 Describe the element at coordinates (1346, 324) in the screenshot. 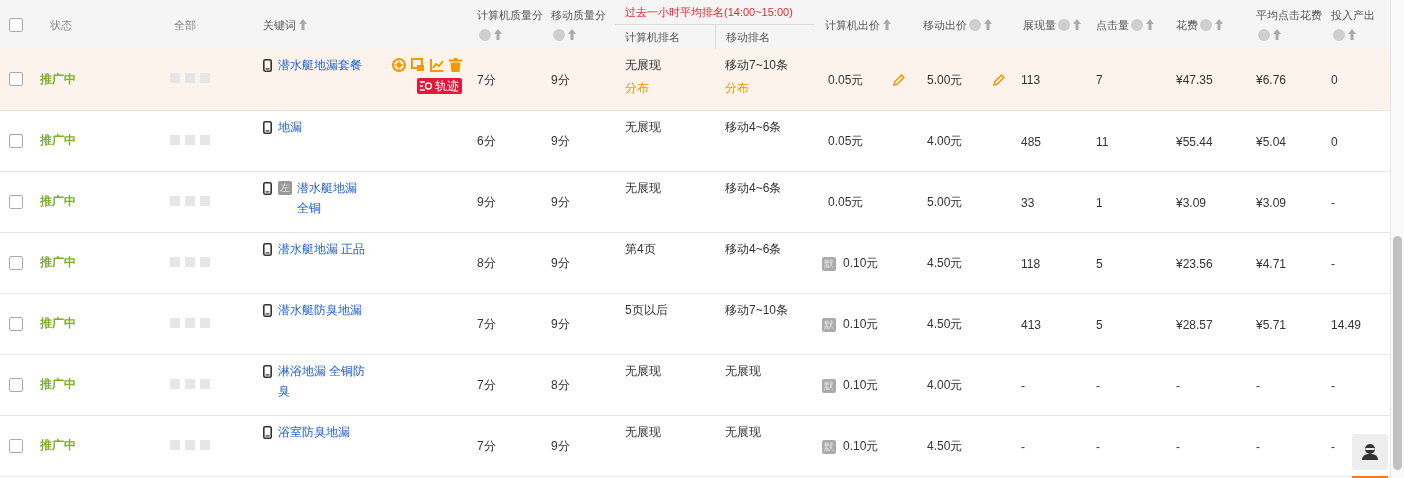

I see `table-cell: 14.49` at that location.